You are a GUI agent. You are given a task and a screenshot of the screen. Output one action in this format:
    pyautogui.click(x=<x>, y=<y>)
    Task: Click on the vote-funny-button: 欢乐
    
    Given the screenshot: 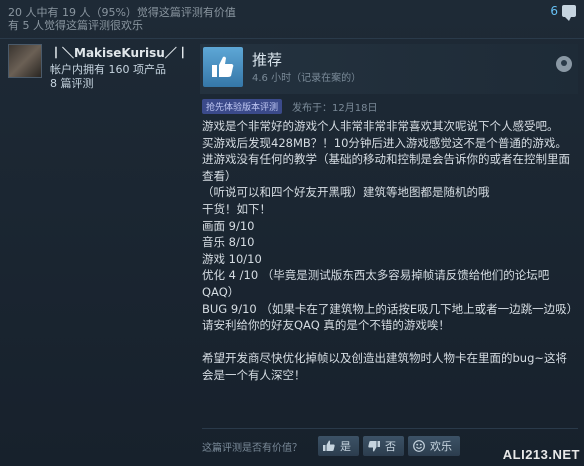 What is the action you would take?
    pyautogui.click(x=434, y=446)
    